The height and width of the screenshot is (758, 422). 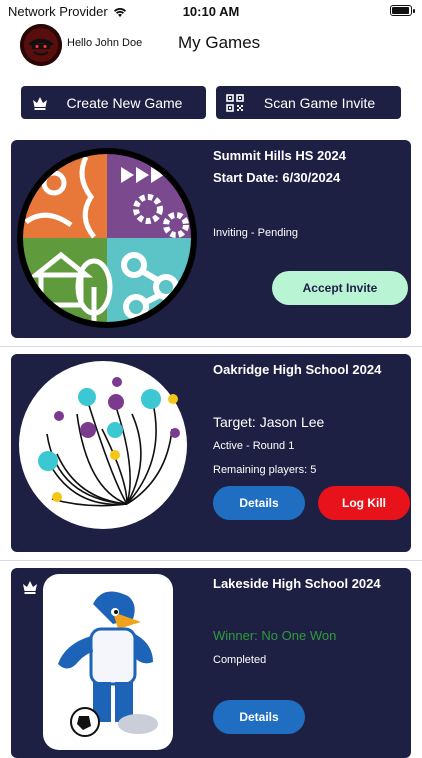 I want to click on status-bar: Network Provider 10:10 AM, so click(x=211, y=11).